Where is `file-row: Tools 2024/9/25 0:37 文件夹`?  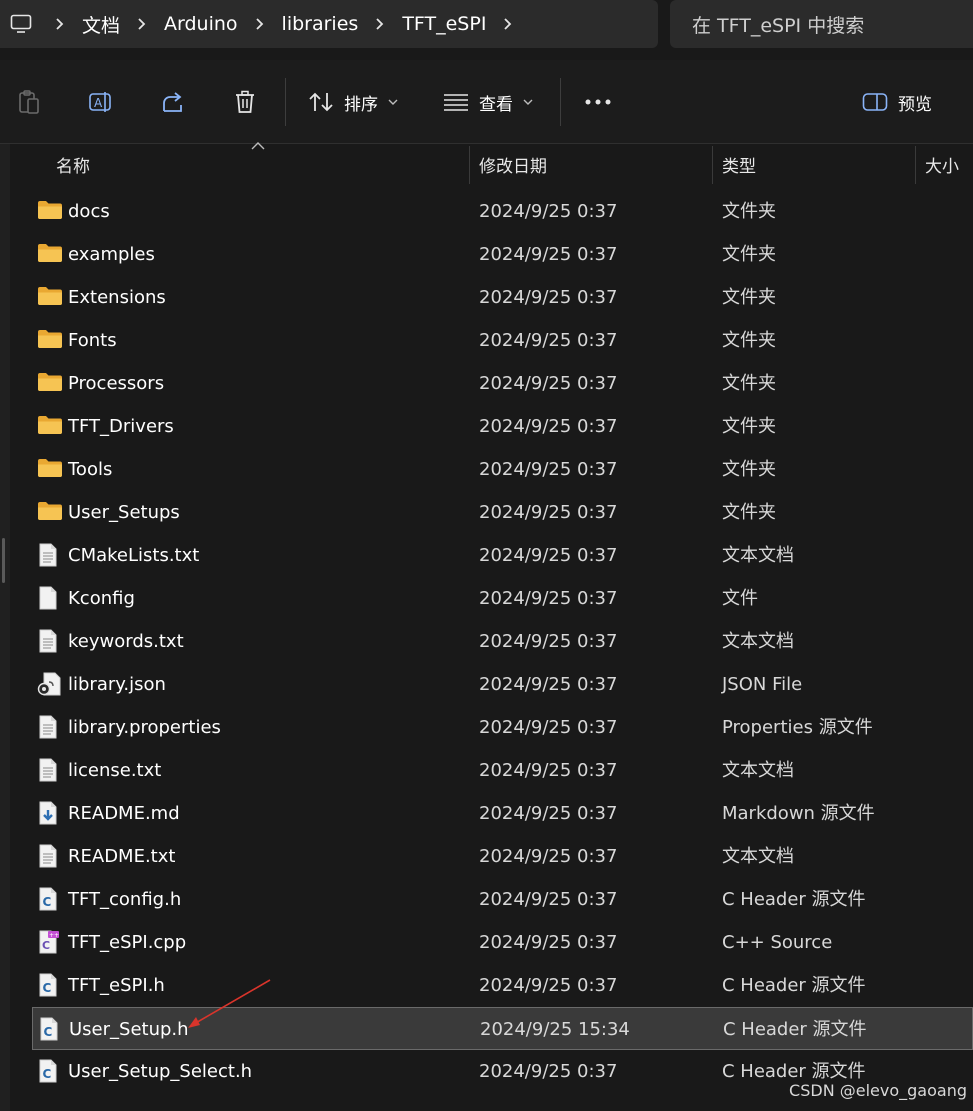
file-row: Tools 2024/9/25 0:37 文件夹 is located at coordinates (502, 469).